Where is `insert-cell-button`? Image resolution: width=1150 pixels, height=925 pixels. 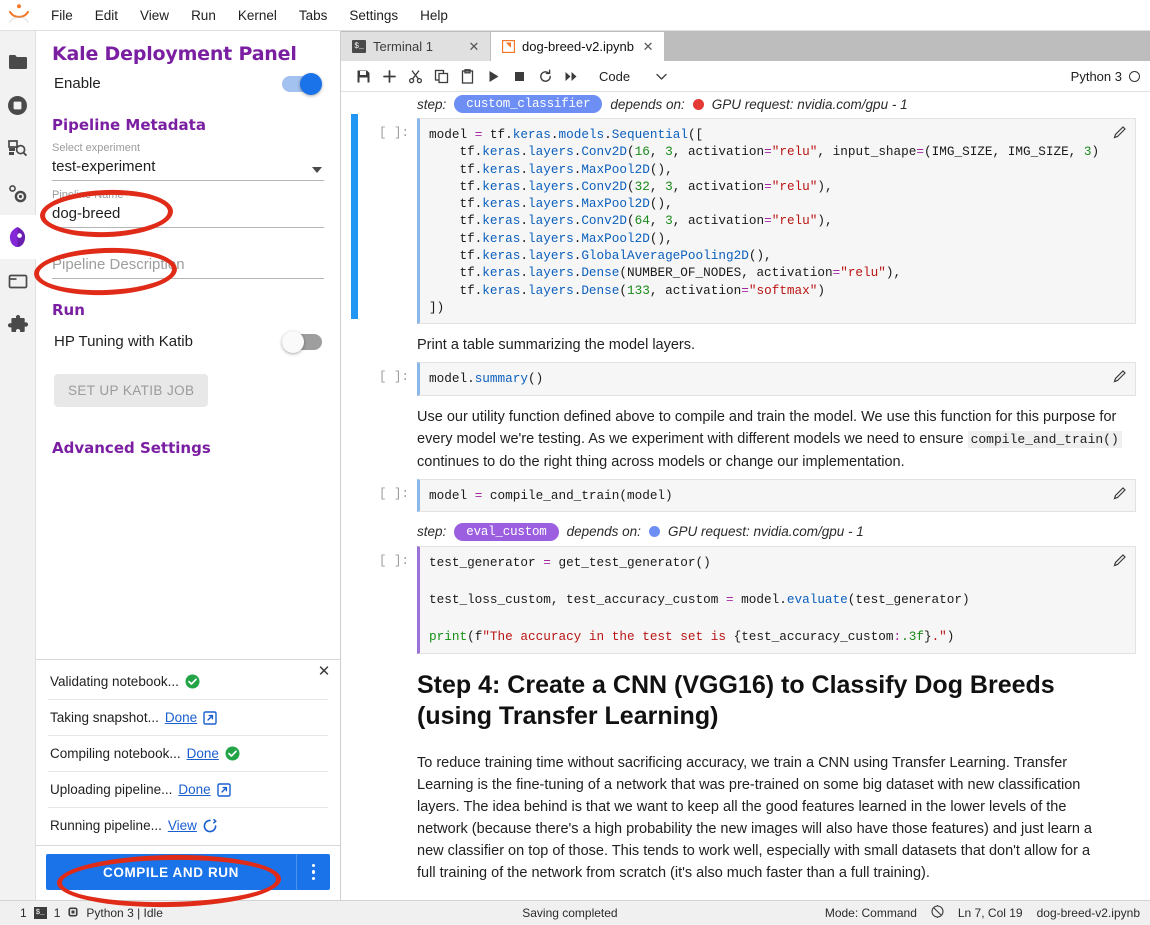
insert-cell-button is located at coordinates (389, 76).